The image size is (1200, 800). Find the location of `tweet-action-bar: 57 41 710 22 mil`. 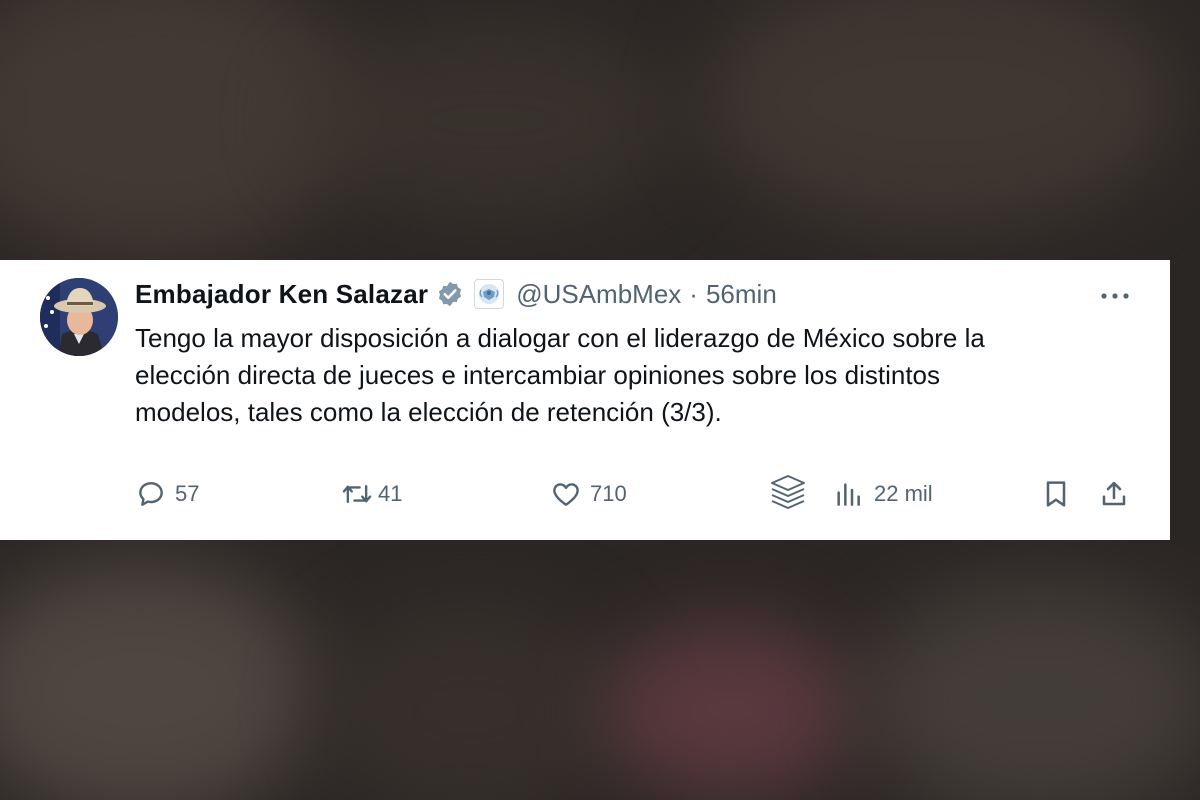

tweet-action-bar: 57 41 710 22 mil is located at coordinates (585, 494).